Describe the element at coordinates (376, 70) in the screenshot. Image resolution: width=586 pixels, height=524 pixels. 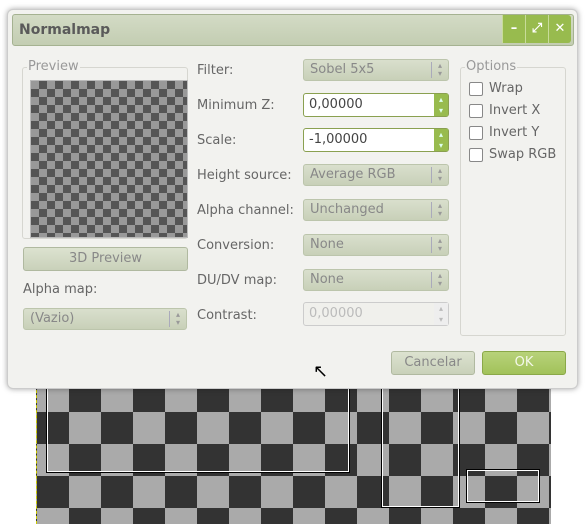
I see `filter-select: Sobel 5x5 ▴ ▾` at that location.